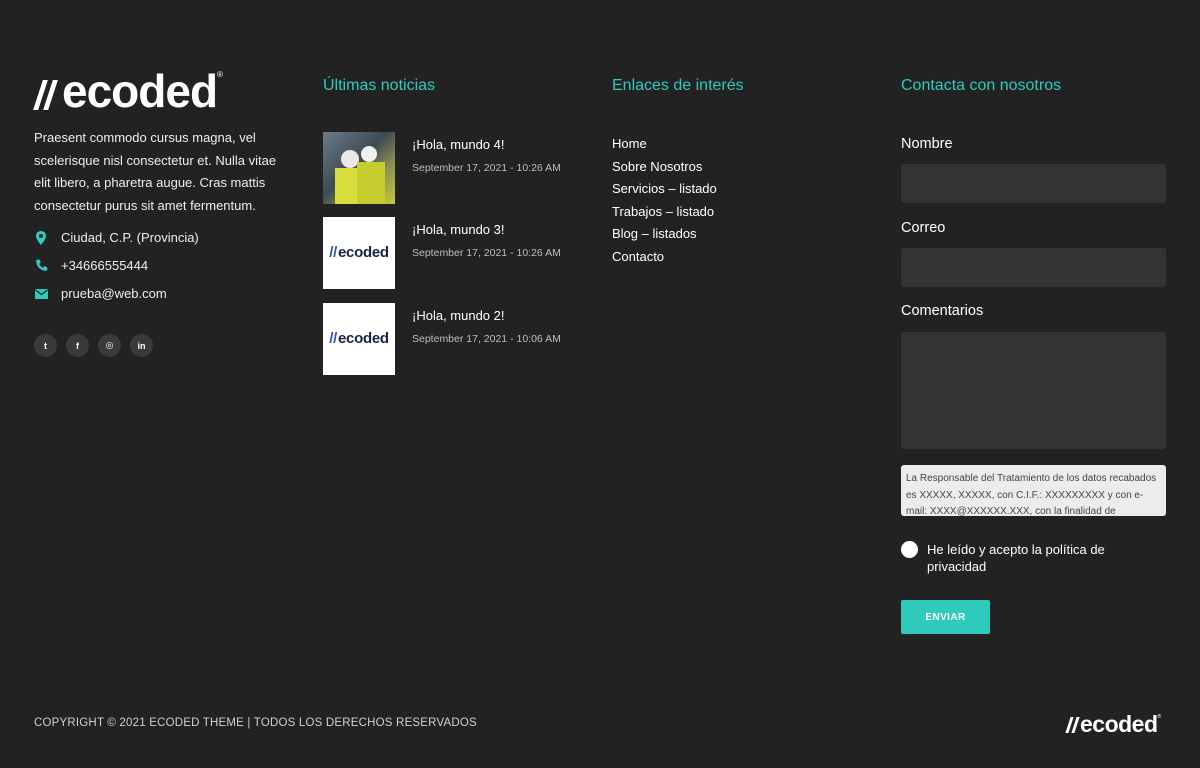 The height and width of the screenshot is (768, 1200). Describe the element at coordinates (486, 229) in the screenshot. I see `news-title: ¡Hola, mundo 3!` at that location.